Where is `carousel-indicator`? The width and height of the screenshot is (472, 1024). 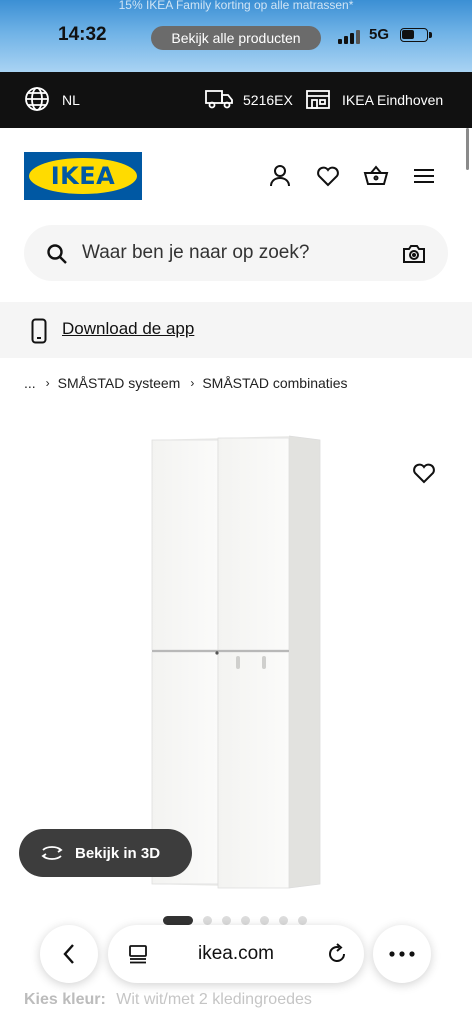
carousel-indicator is located at coordinates (235, 920).